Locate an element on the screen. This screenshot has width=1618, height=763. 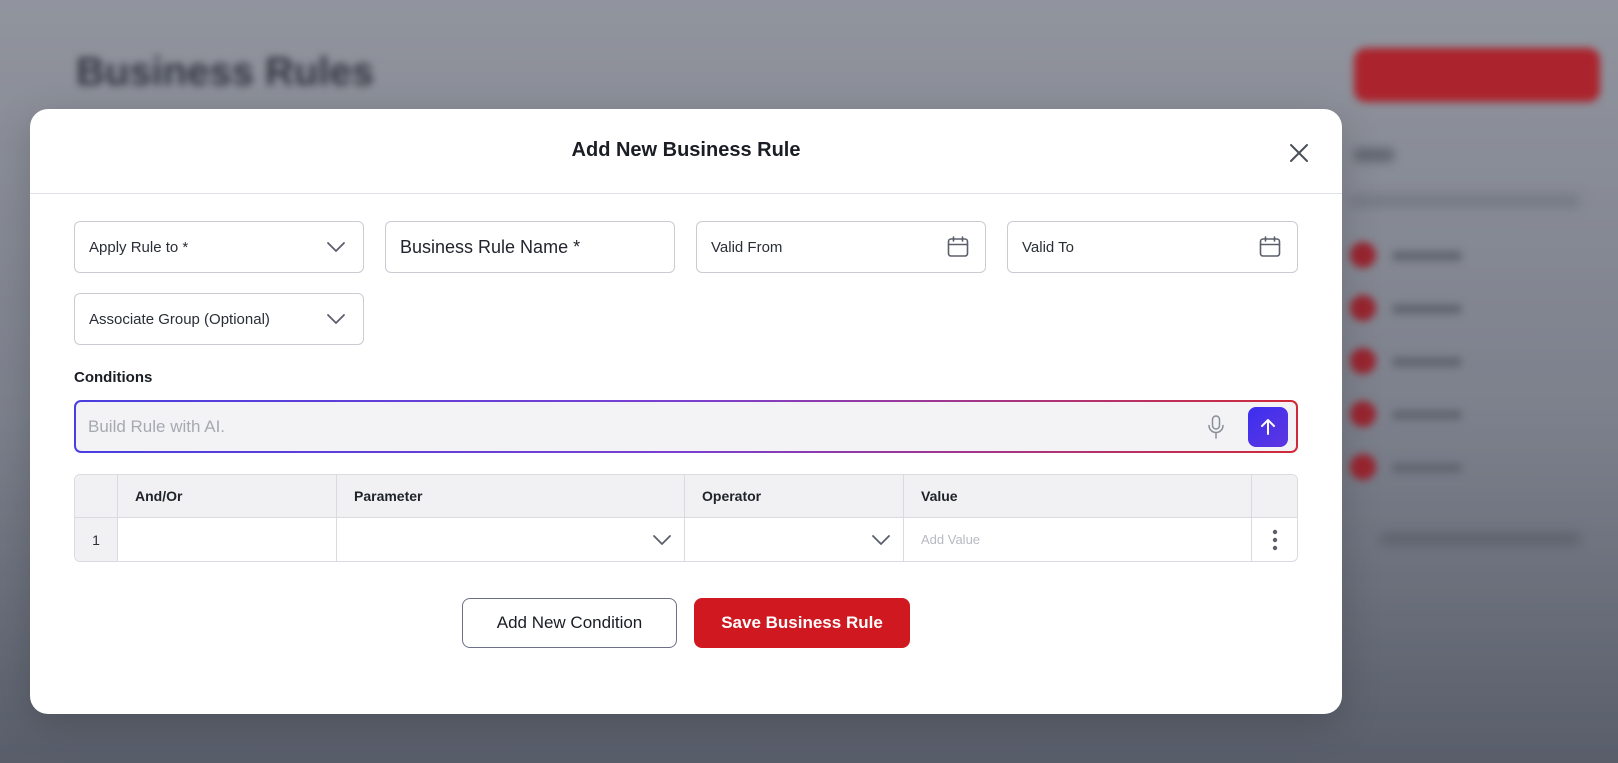
microphone-icon is located at coordinates (1216, 426).